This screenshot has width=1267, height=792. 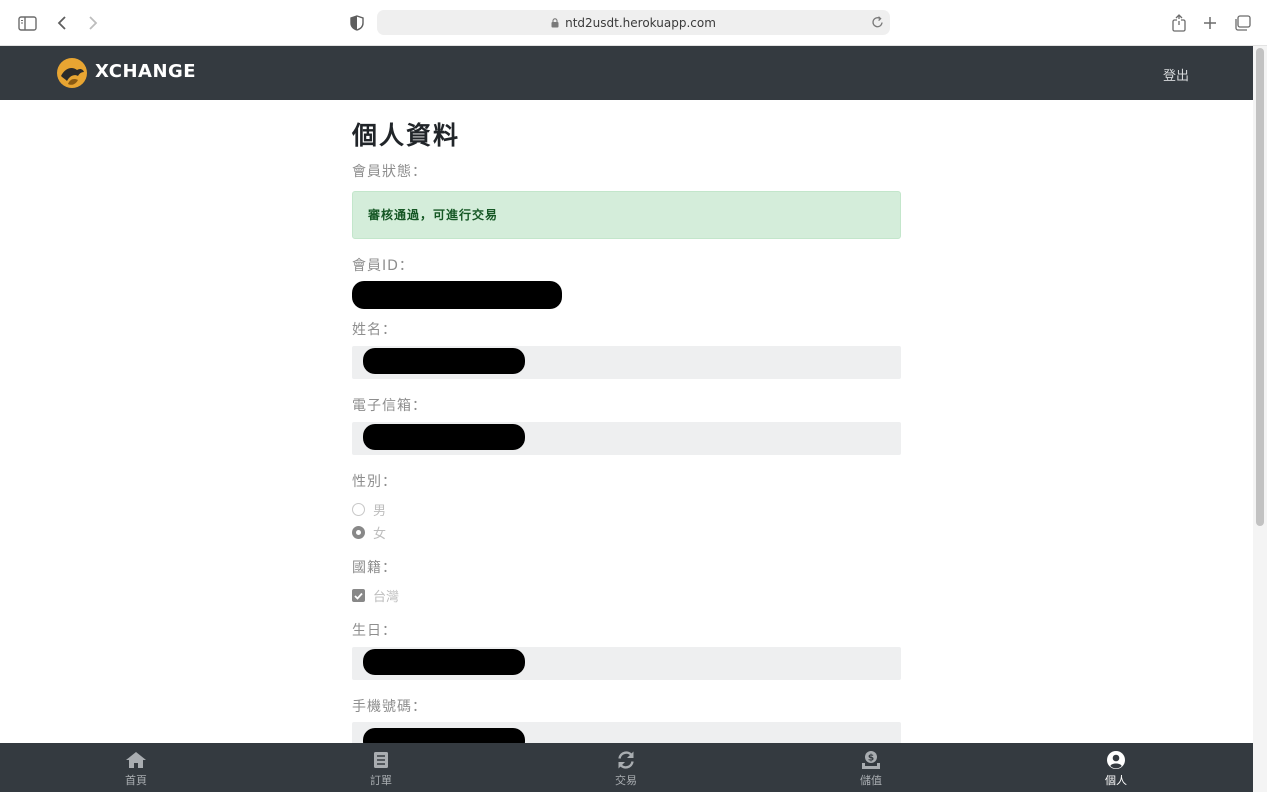 What do you see at coordinates (444, 361) in the screenshot?
I see `redacted-name` at bounding box center [444, 361].